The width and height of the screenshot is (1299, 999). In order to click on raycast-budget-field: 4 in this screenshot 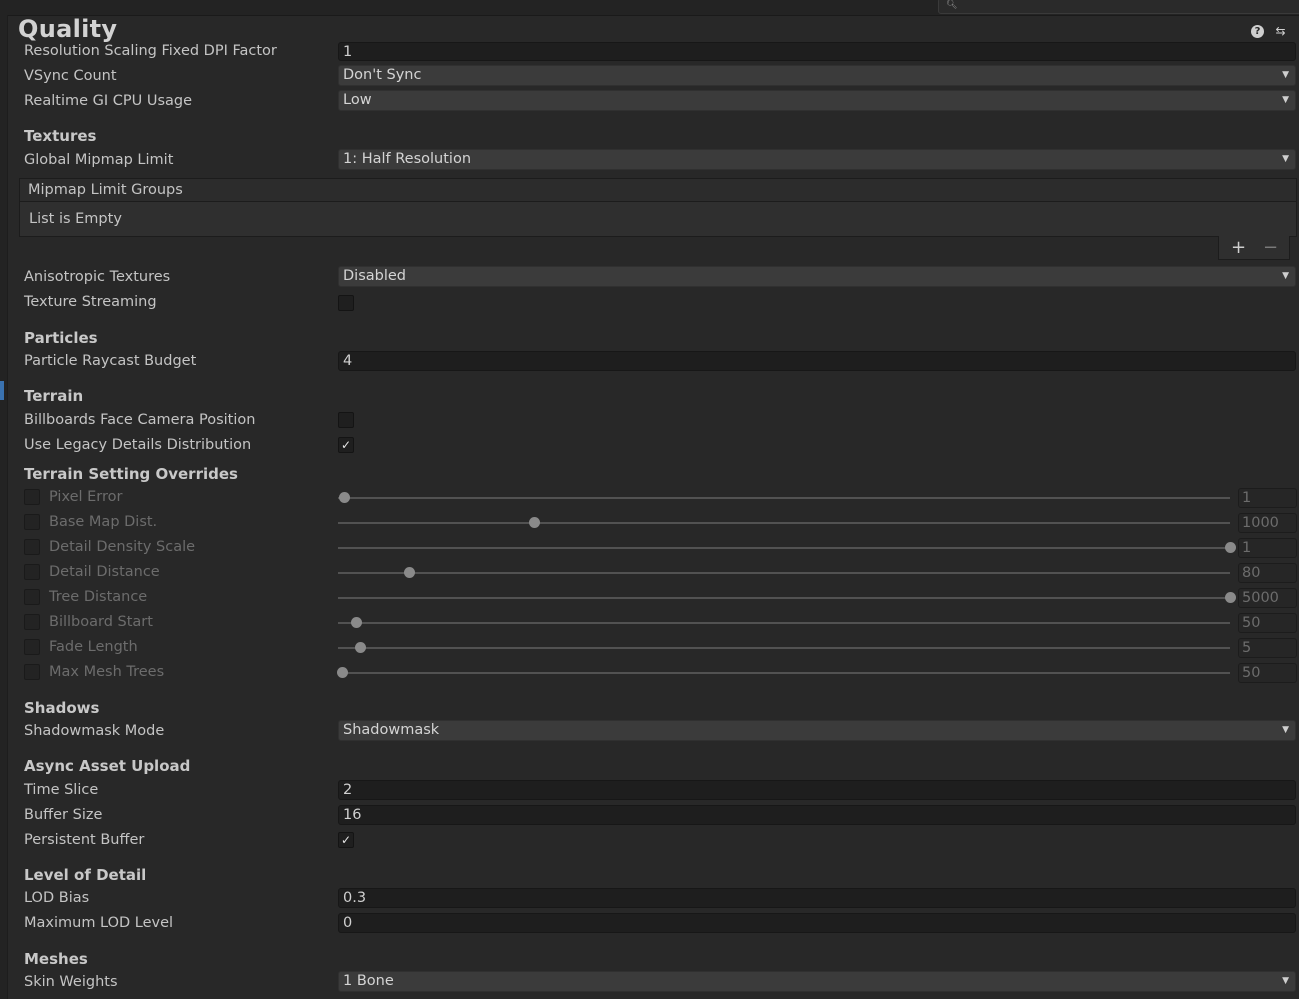, I will do `click(817, 361)`.